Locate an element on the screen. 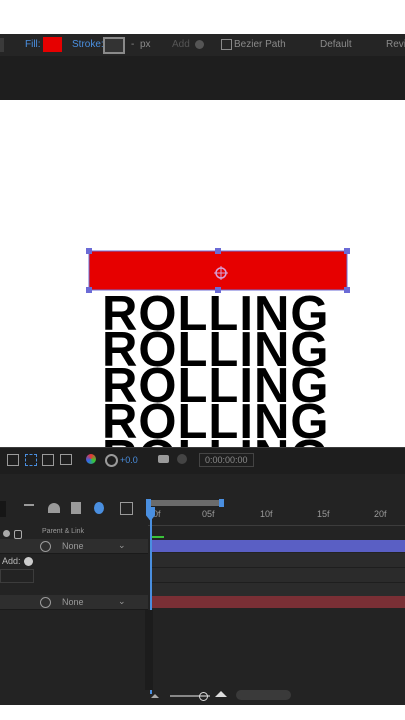 The image size is (405, 720). bezier-path-checkbox is located at coordinates (226, 44).